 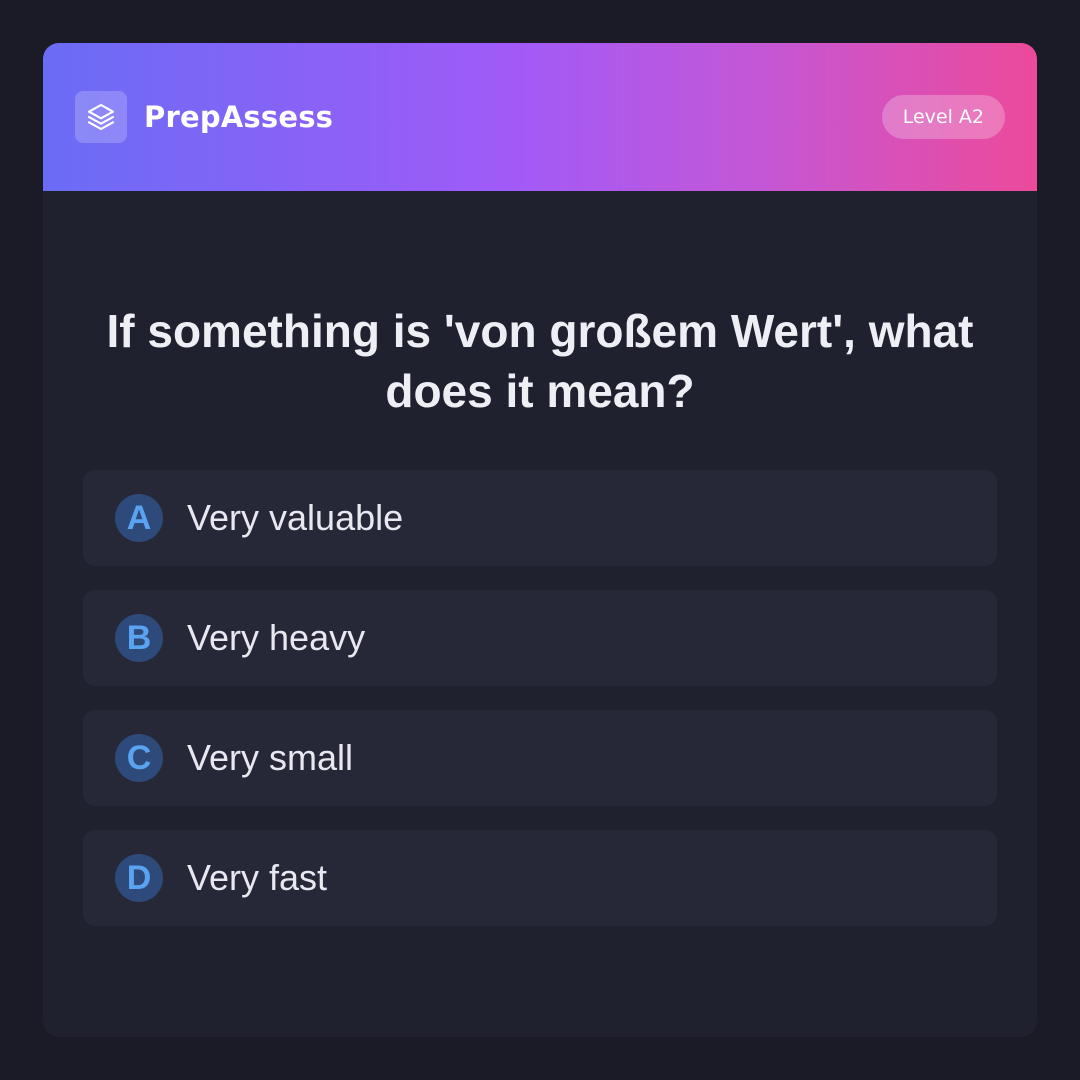 I want to click on option-label: Very small, so click(x=270, y=757).